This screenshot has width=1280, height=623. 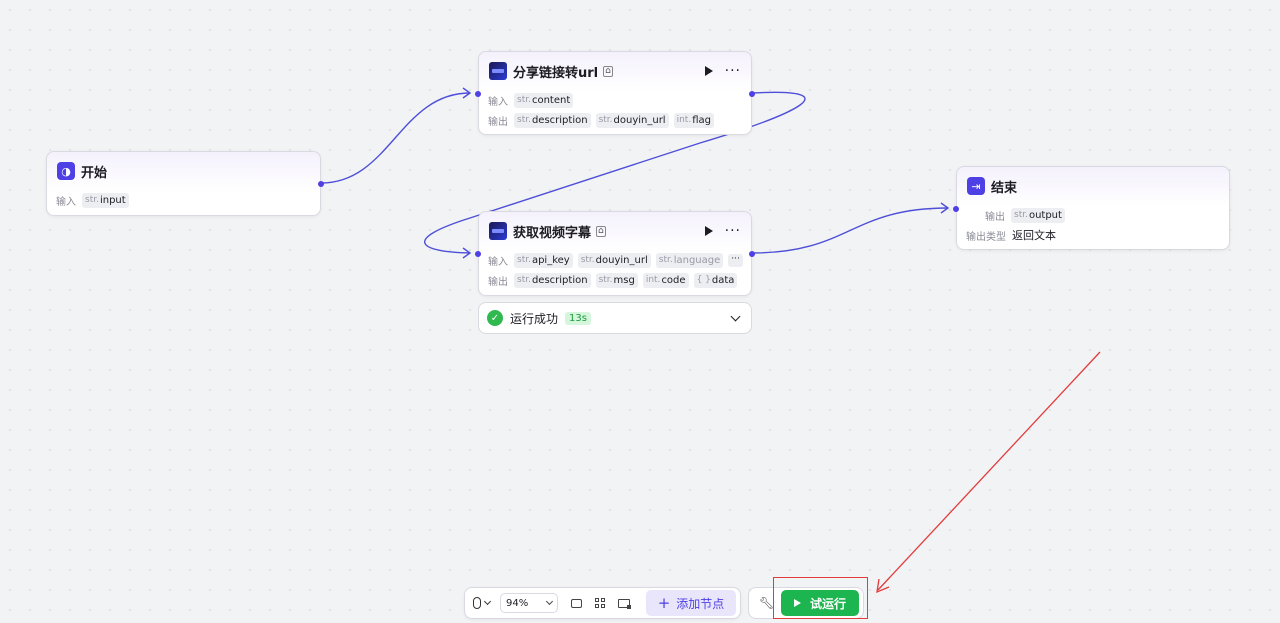 I want to click on start-node: ◑ 开始 输入 str. input, so click(x=185, y=183).